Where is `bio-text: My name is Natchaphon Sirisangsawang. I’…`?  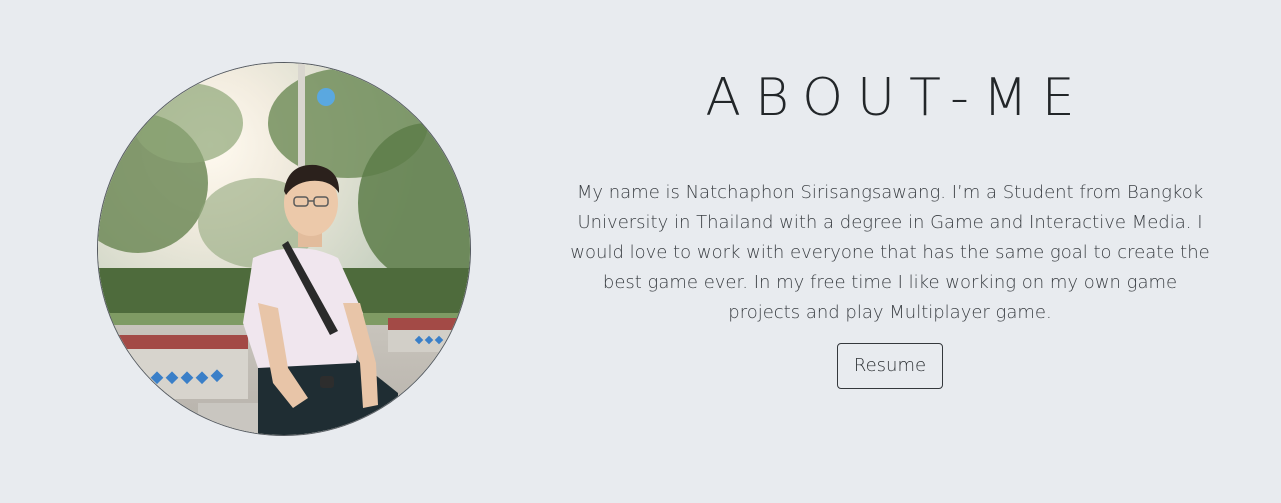
bio-text: My name is Natchaphon Sirisangsawang. I’… is located at coordinates (890, 252).